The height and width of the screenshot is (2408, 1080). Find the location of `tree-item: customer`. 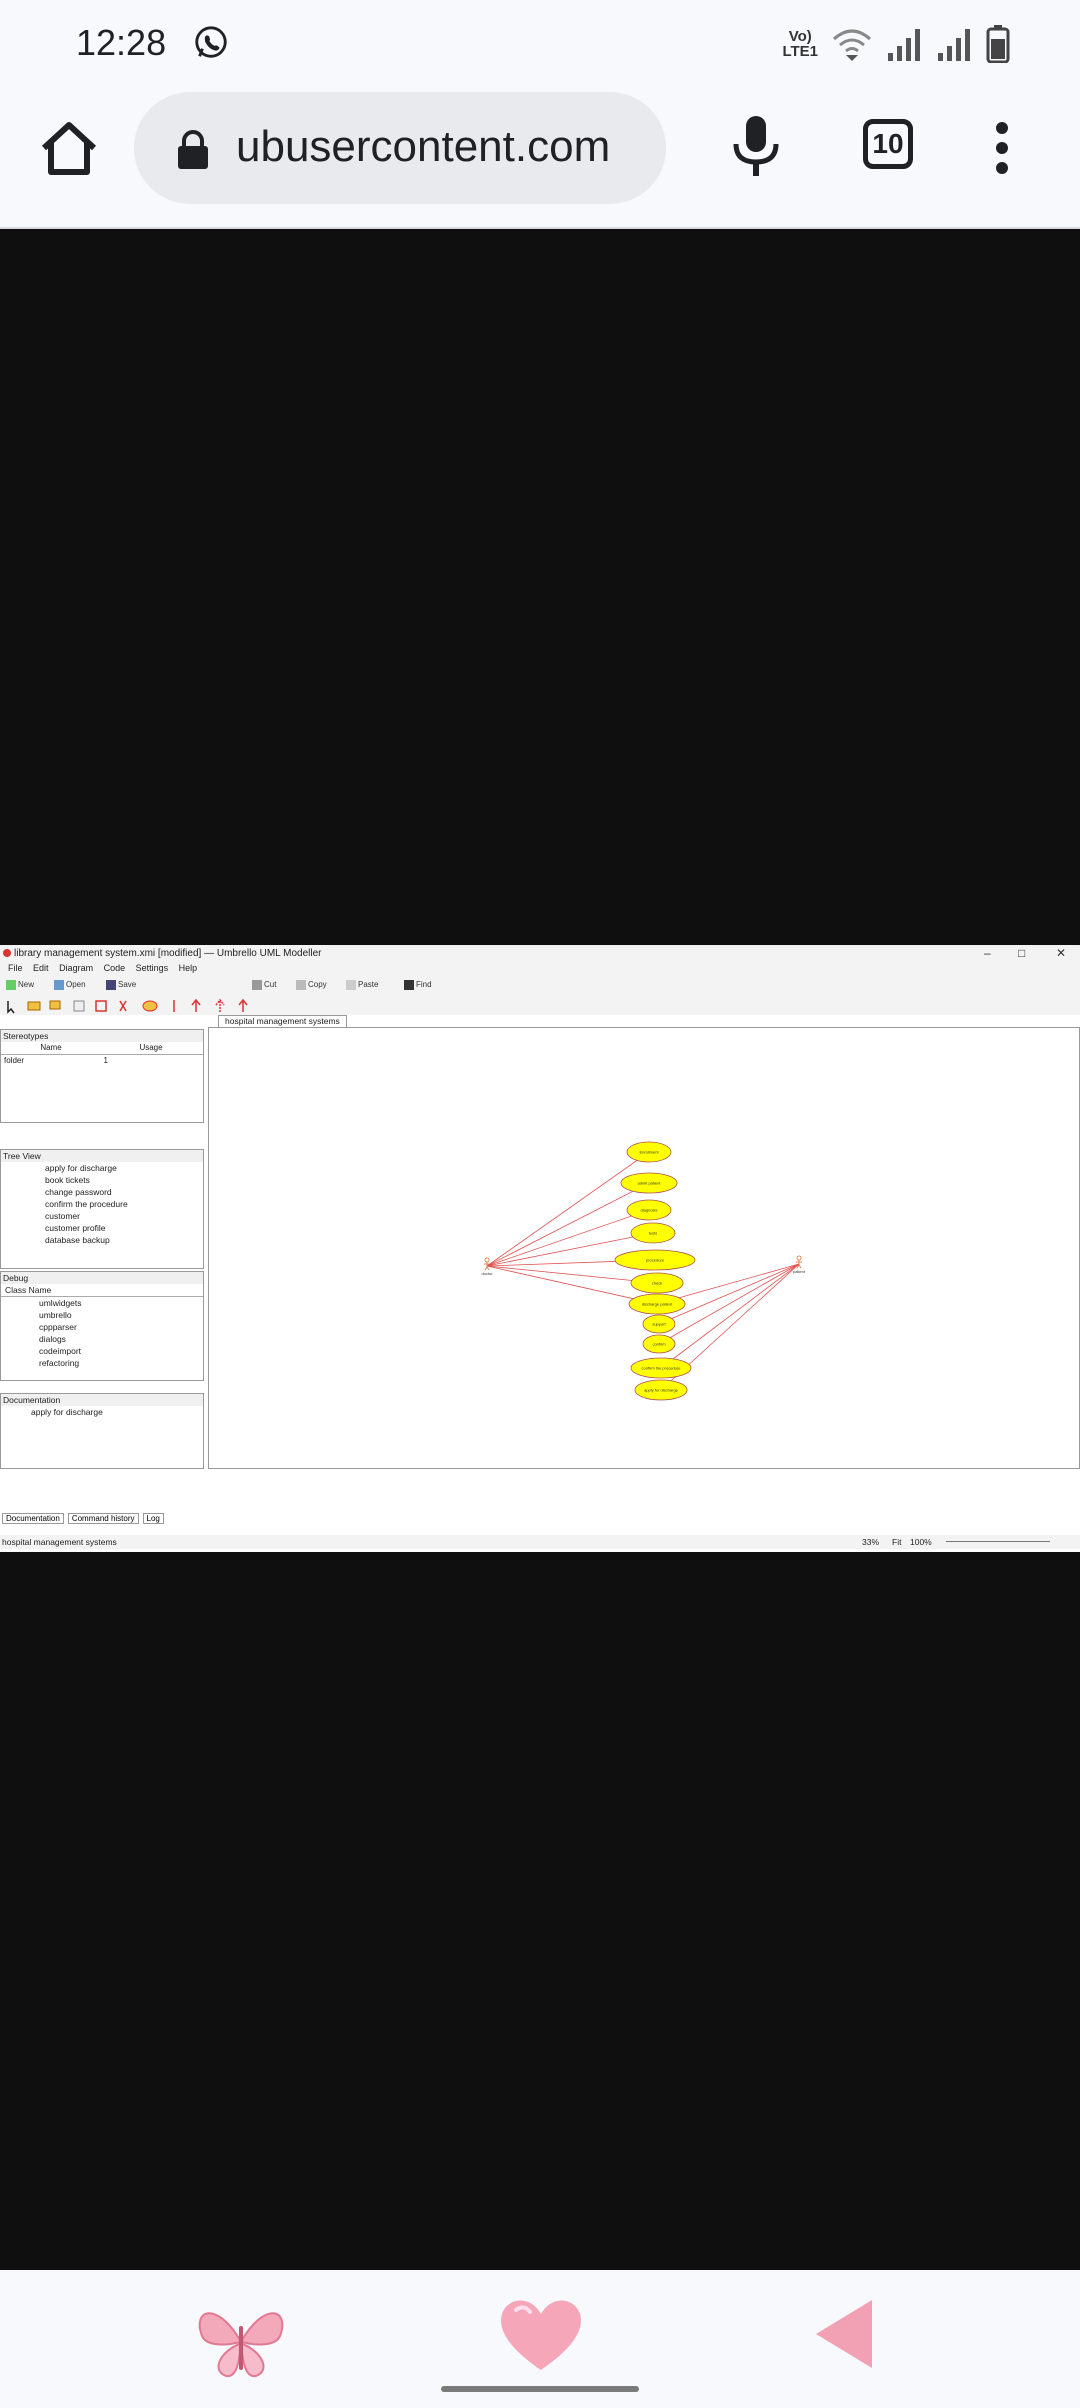

tree-item: customer is located at coordinates (122, 1216).